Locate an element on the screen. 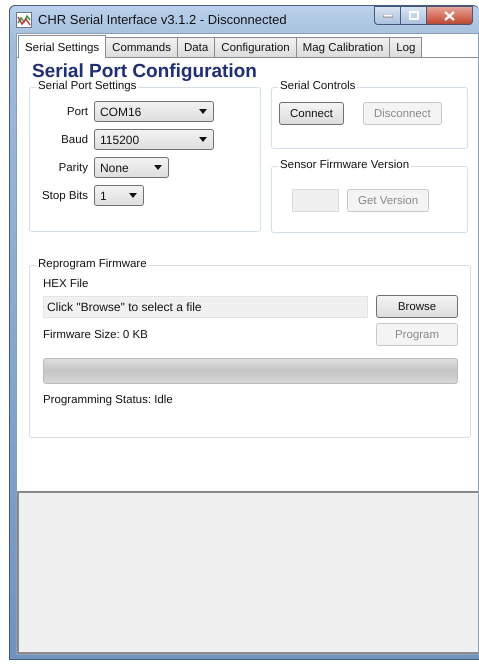 The width and height of the screenshot is (479, 664). group-title: Reprogram Firmware is located at coordinates (92, 264).